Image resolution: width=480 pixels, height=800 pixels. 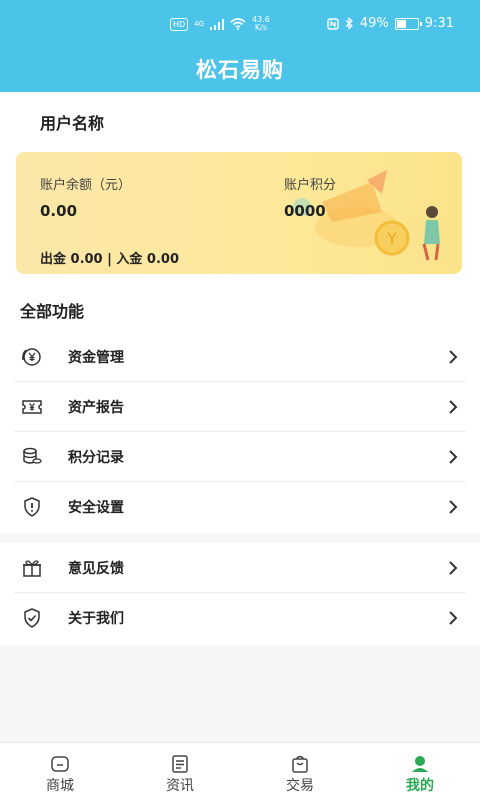 I want to click on menu-label: 安全设置, so click(x=96, y=508).